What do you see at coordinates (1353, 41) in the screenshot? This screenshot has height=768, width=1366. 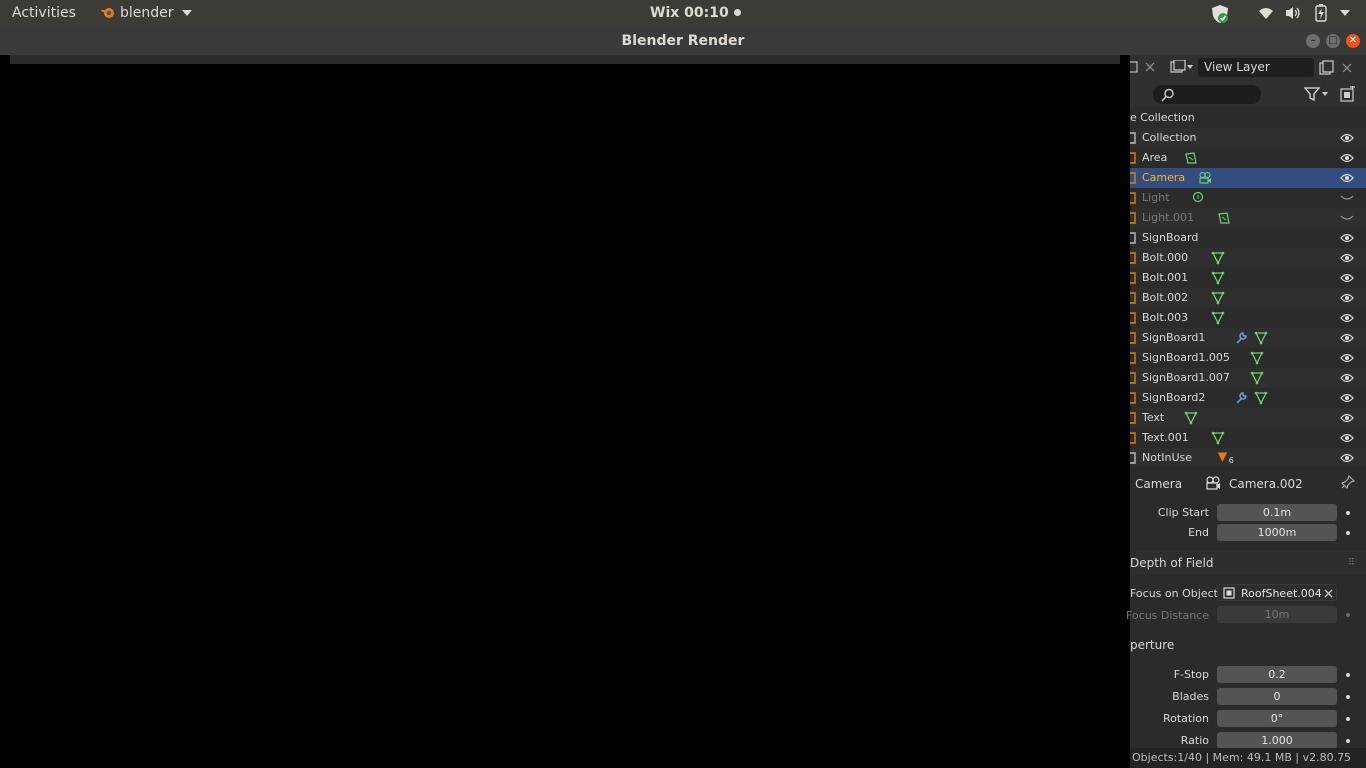 I see `close-button: ✕` at bounding box center [1353, 41].